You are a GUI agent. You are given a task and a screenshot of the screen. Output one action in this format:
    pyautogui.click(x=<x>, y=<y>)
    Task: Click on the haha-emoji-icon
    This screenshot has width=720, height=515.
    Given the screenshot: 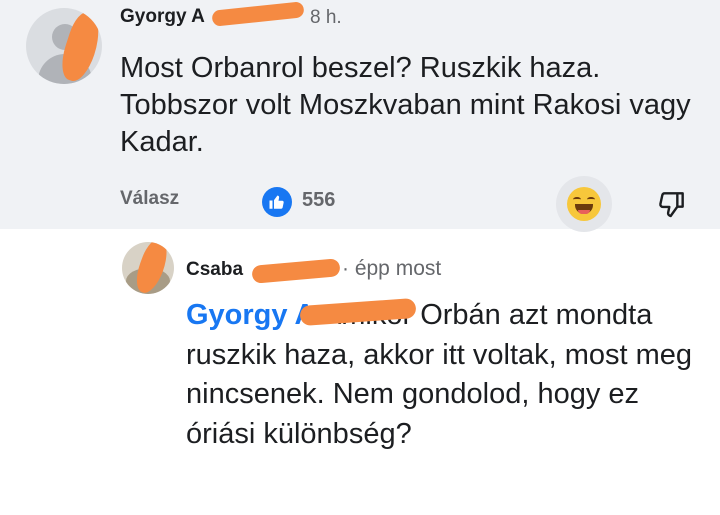 What is the action you would take?
    pyautogui.click(x=584, y=204)
    